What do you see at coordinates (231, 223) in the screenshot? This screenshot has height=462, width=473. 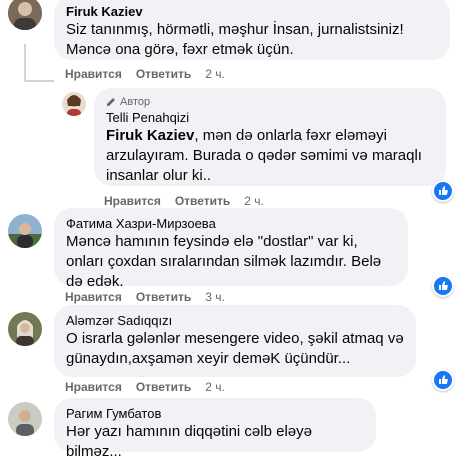 I see `comment-author: Фатима Хазри-Мирзоева` at bounding box center [231, 223].